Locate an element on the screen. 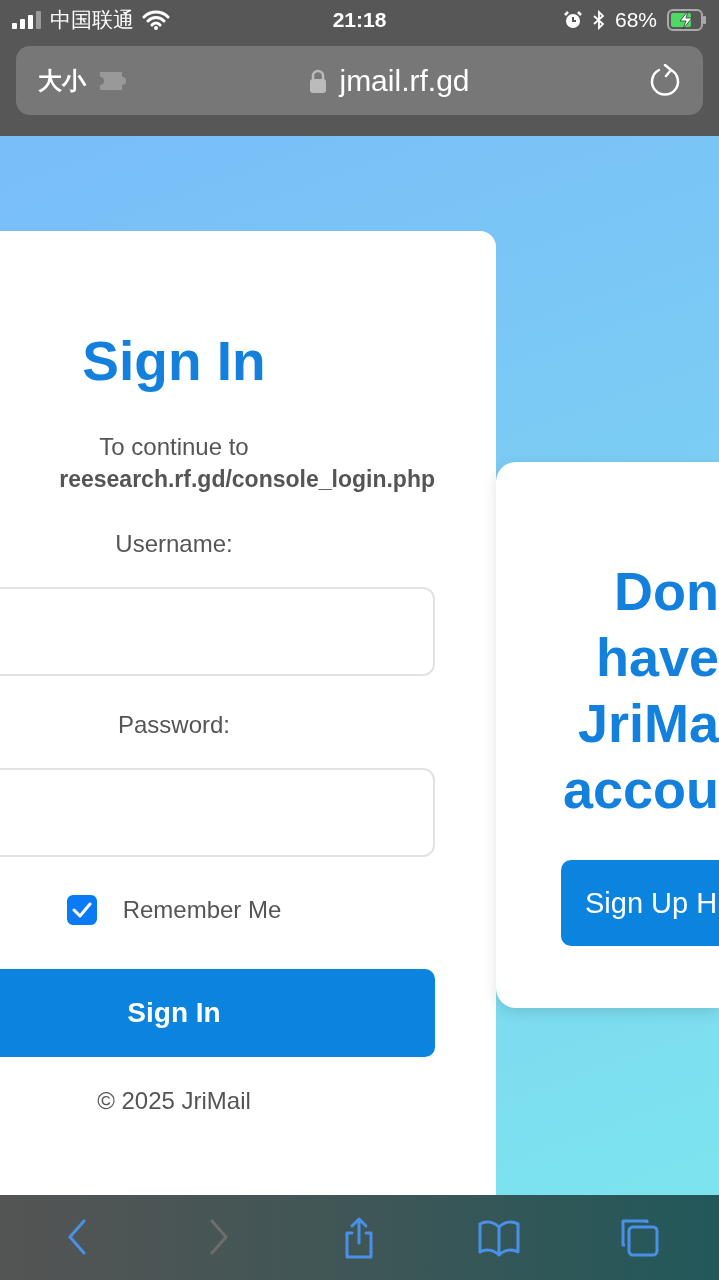 The width and height of the screenshot is (719, 1280). username-field is located at coordinates (217, 631).